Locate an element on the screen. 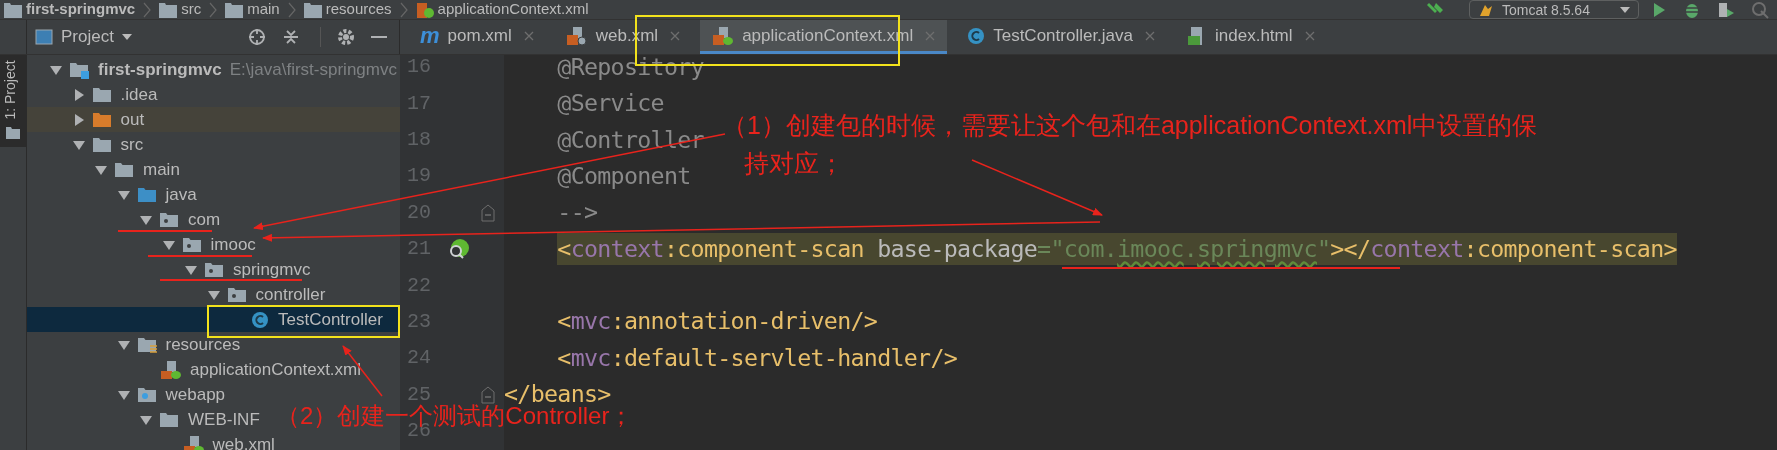 This screenshot has width=1777, height=450. tree-item: imooc is located at coordinates (141, 244).